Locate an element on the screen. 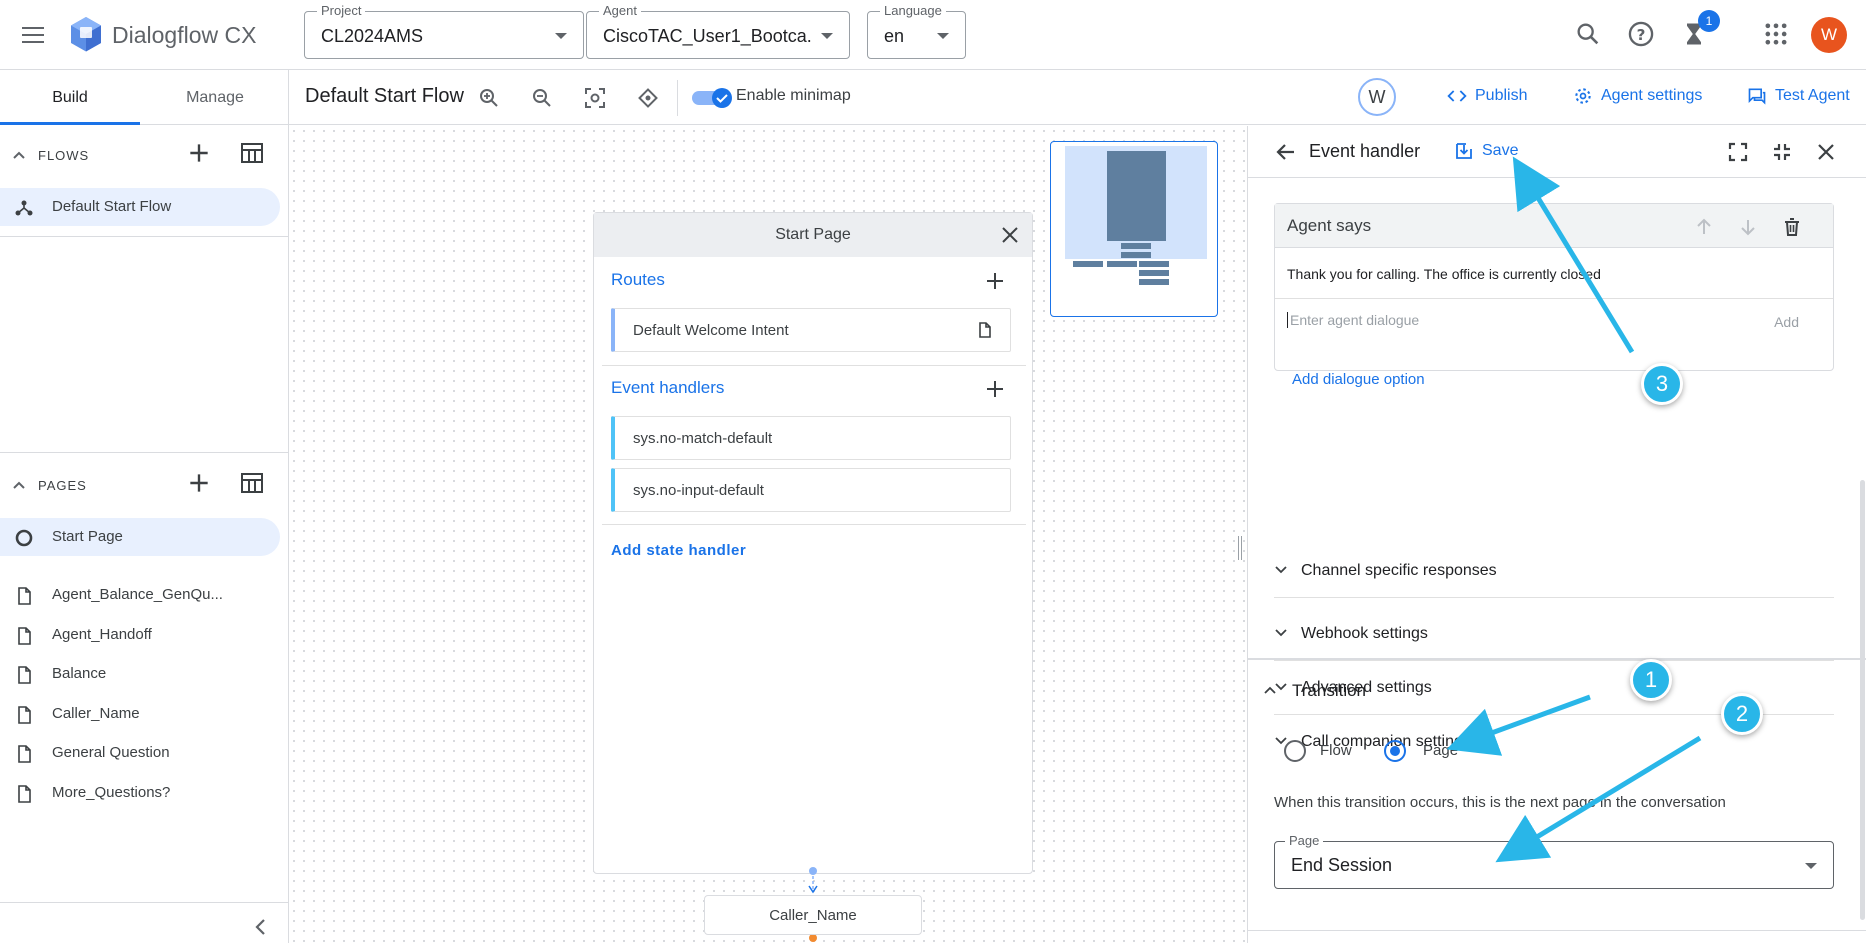  page-item-label: Agent_Handoff is located at coordinates (102, 634).